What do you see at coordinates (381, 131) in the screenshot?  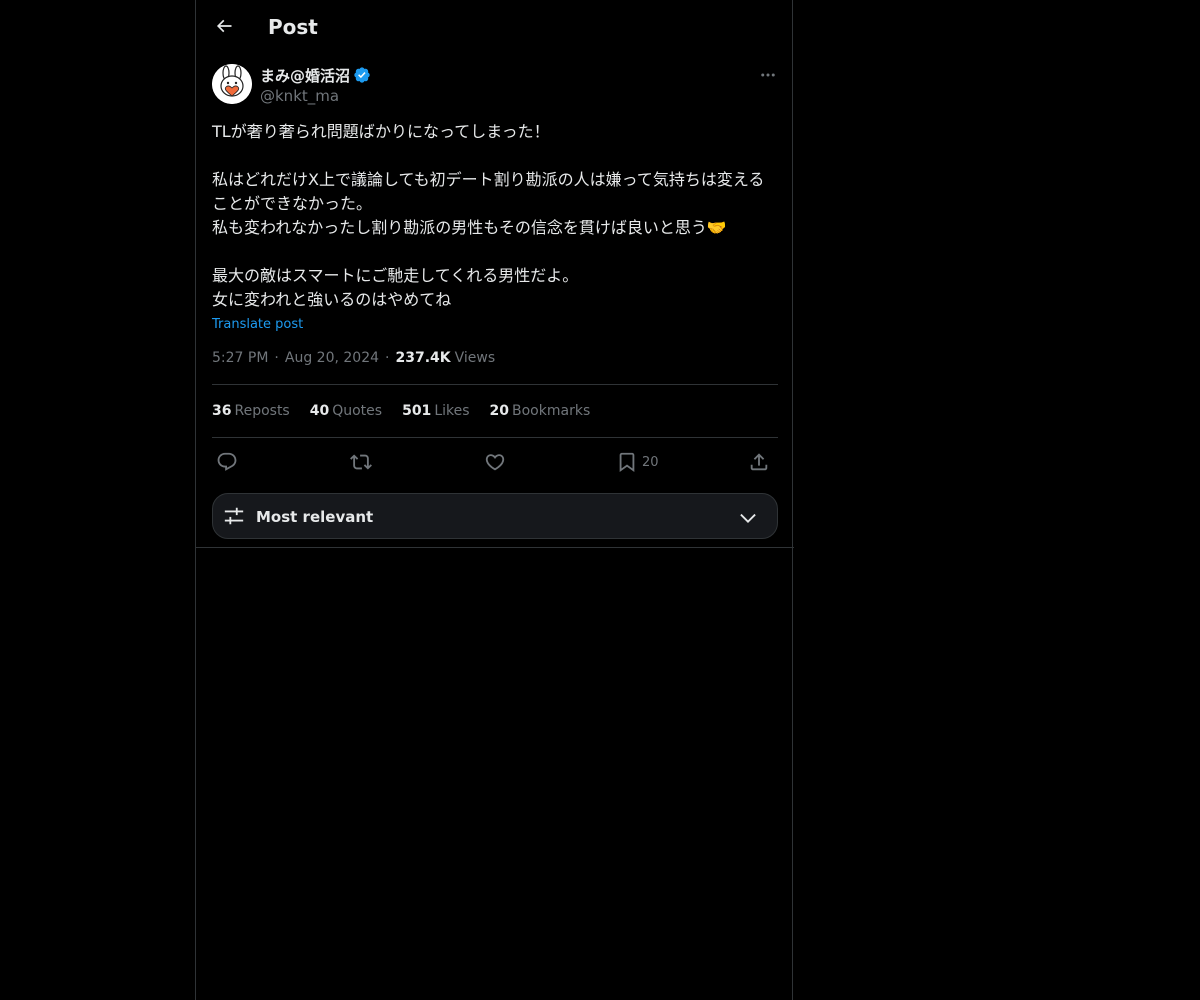 I see `post-paragraph: TLが奢り奢られ問題ばかりになってしまった！` at bounding box center [381, 131].